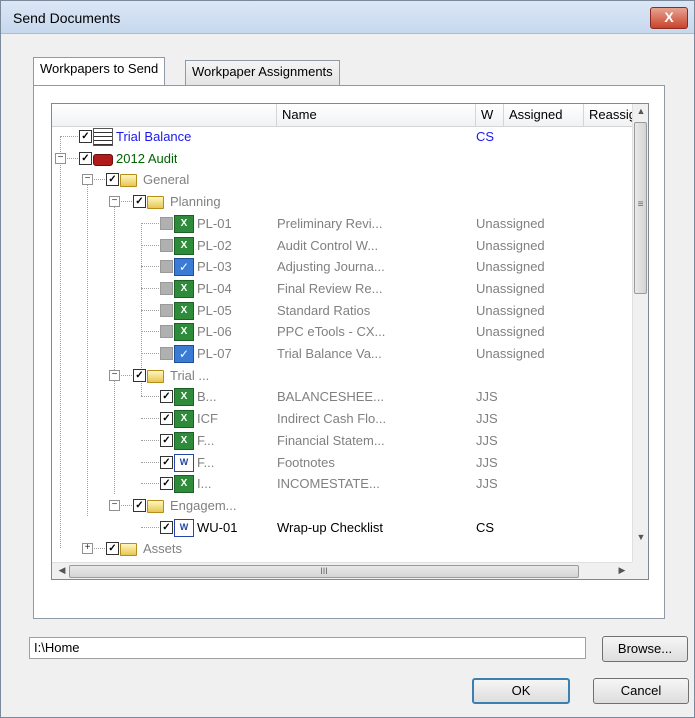  I want to click on horizontal-scrollbar: ◀ III ▶, so click(342, 570).